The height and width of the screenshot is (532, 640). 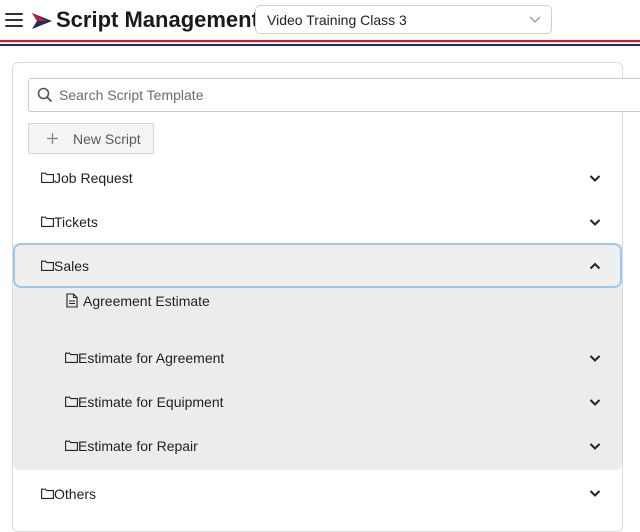 I want to click on tree-folder-estimate-for-equipment: Estimate for Equipment, so click(x=325, y=403).